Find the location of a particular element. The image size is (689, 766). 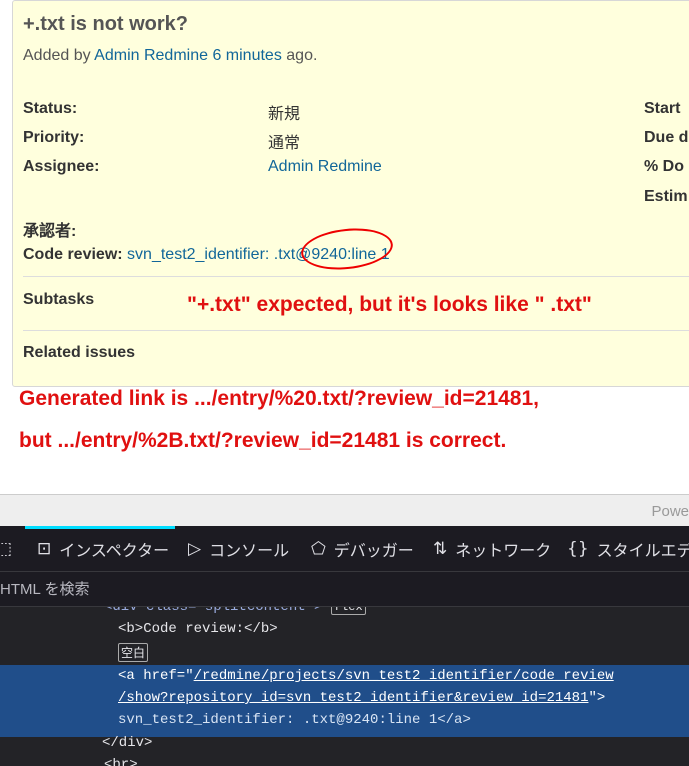

related-issues-heading: Related issues is located at coordinates (79, 352).